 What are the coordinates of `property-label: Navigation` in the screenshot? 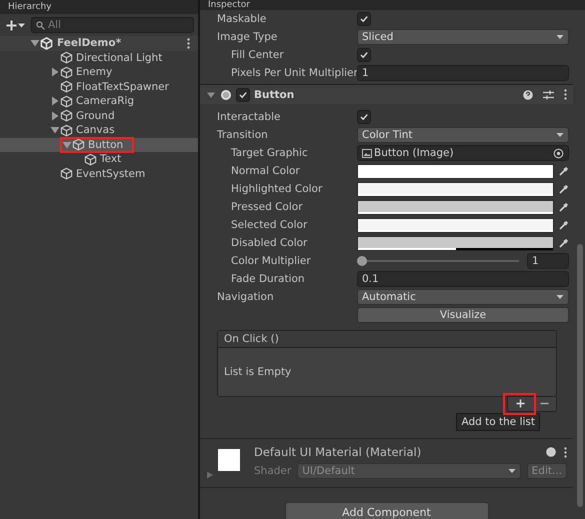 It's located at (246, 297).